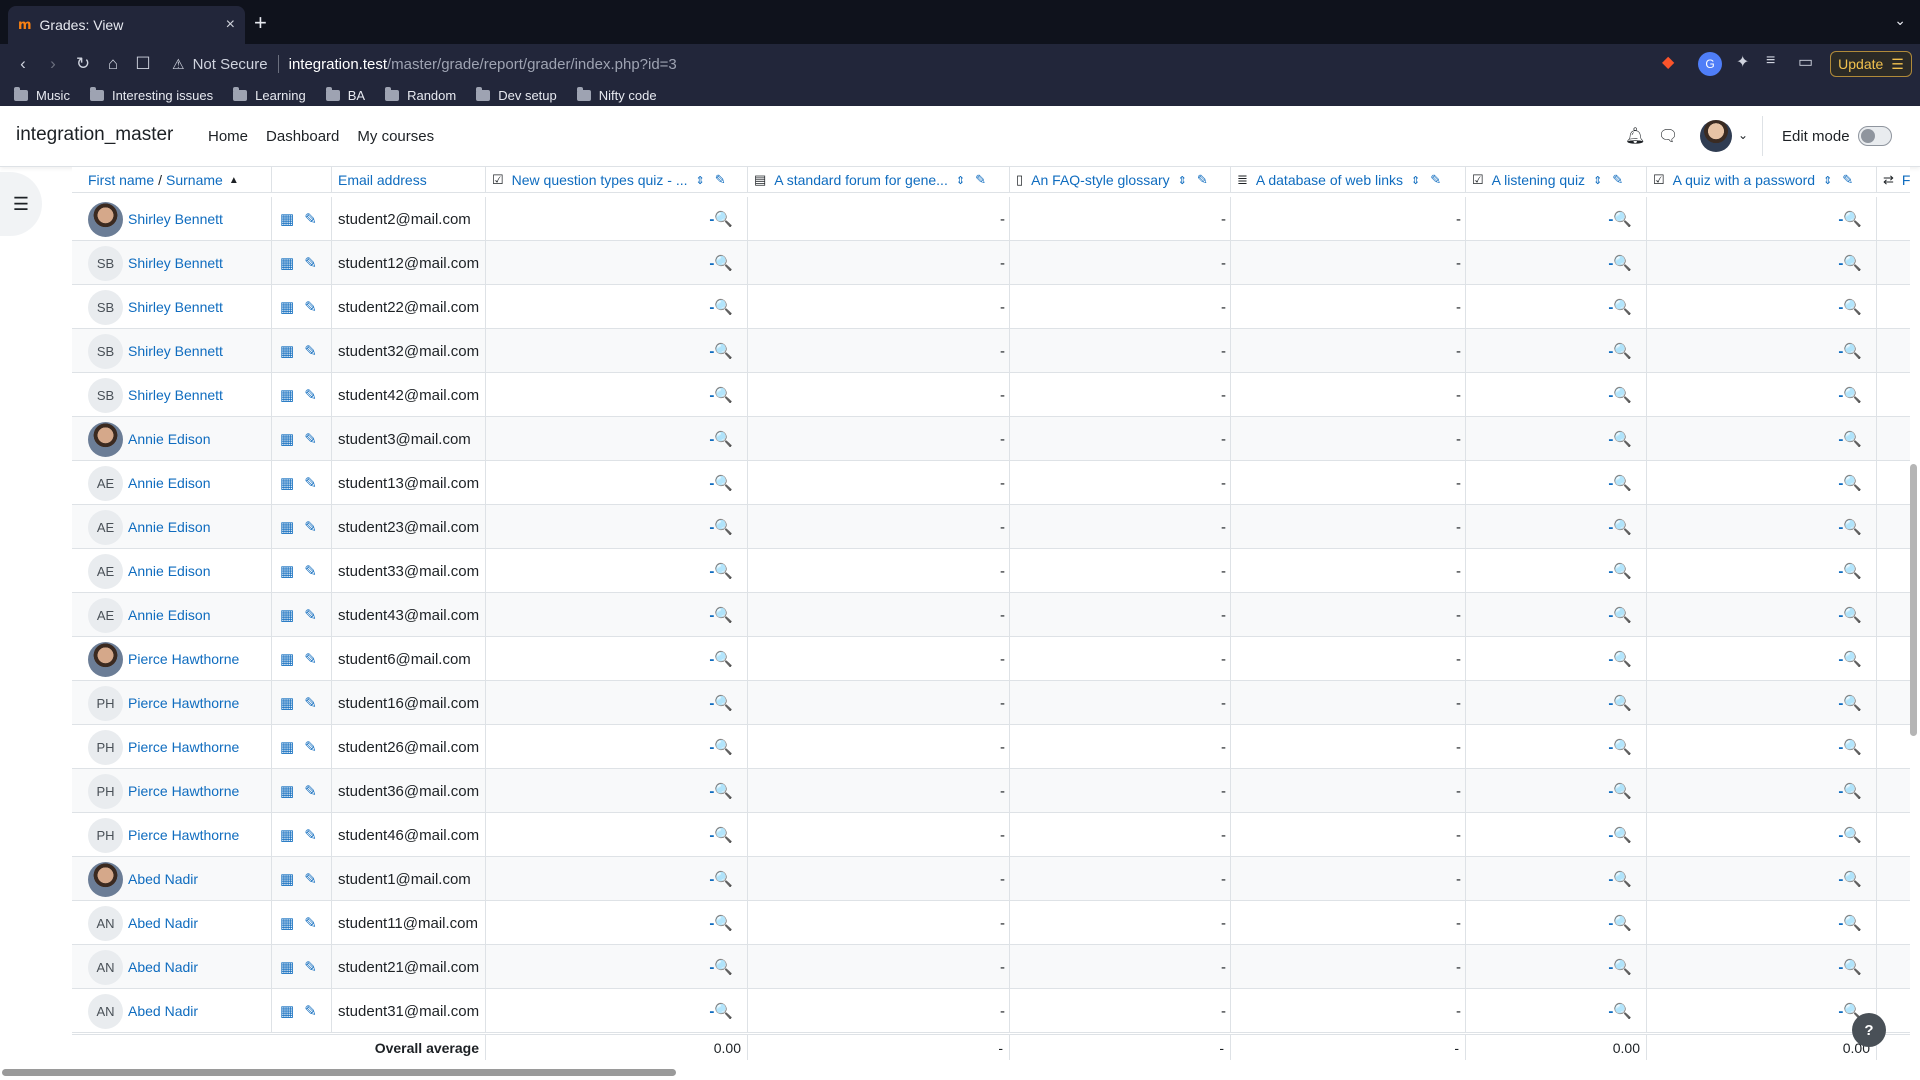  Describe the element at coordinates (260, 23) in the screenshot. I see `new-tab-icon: +` at that location.